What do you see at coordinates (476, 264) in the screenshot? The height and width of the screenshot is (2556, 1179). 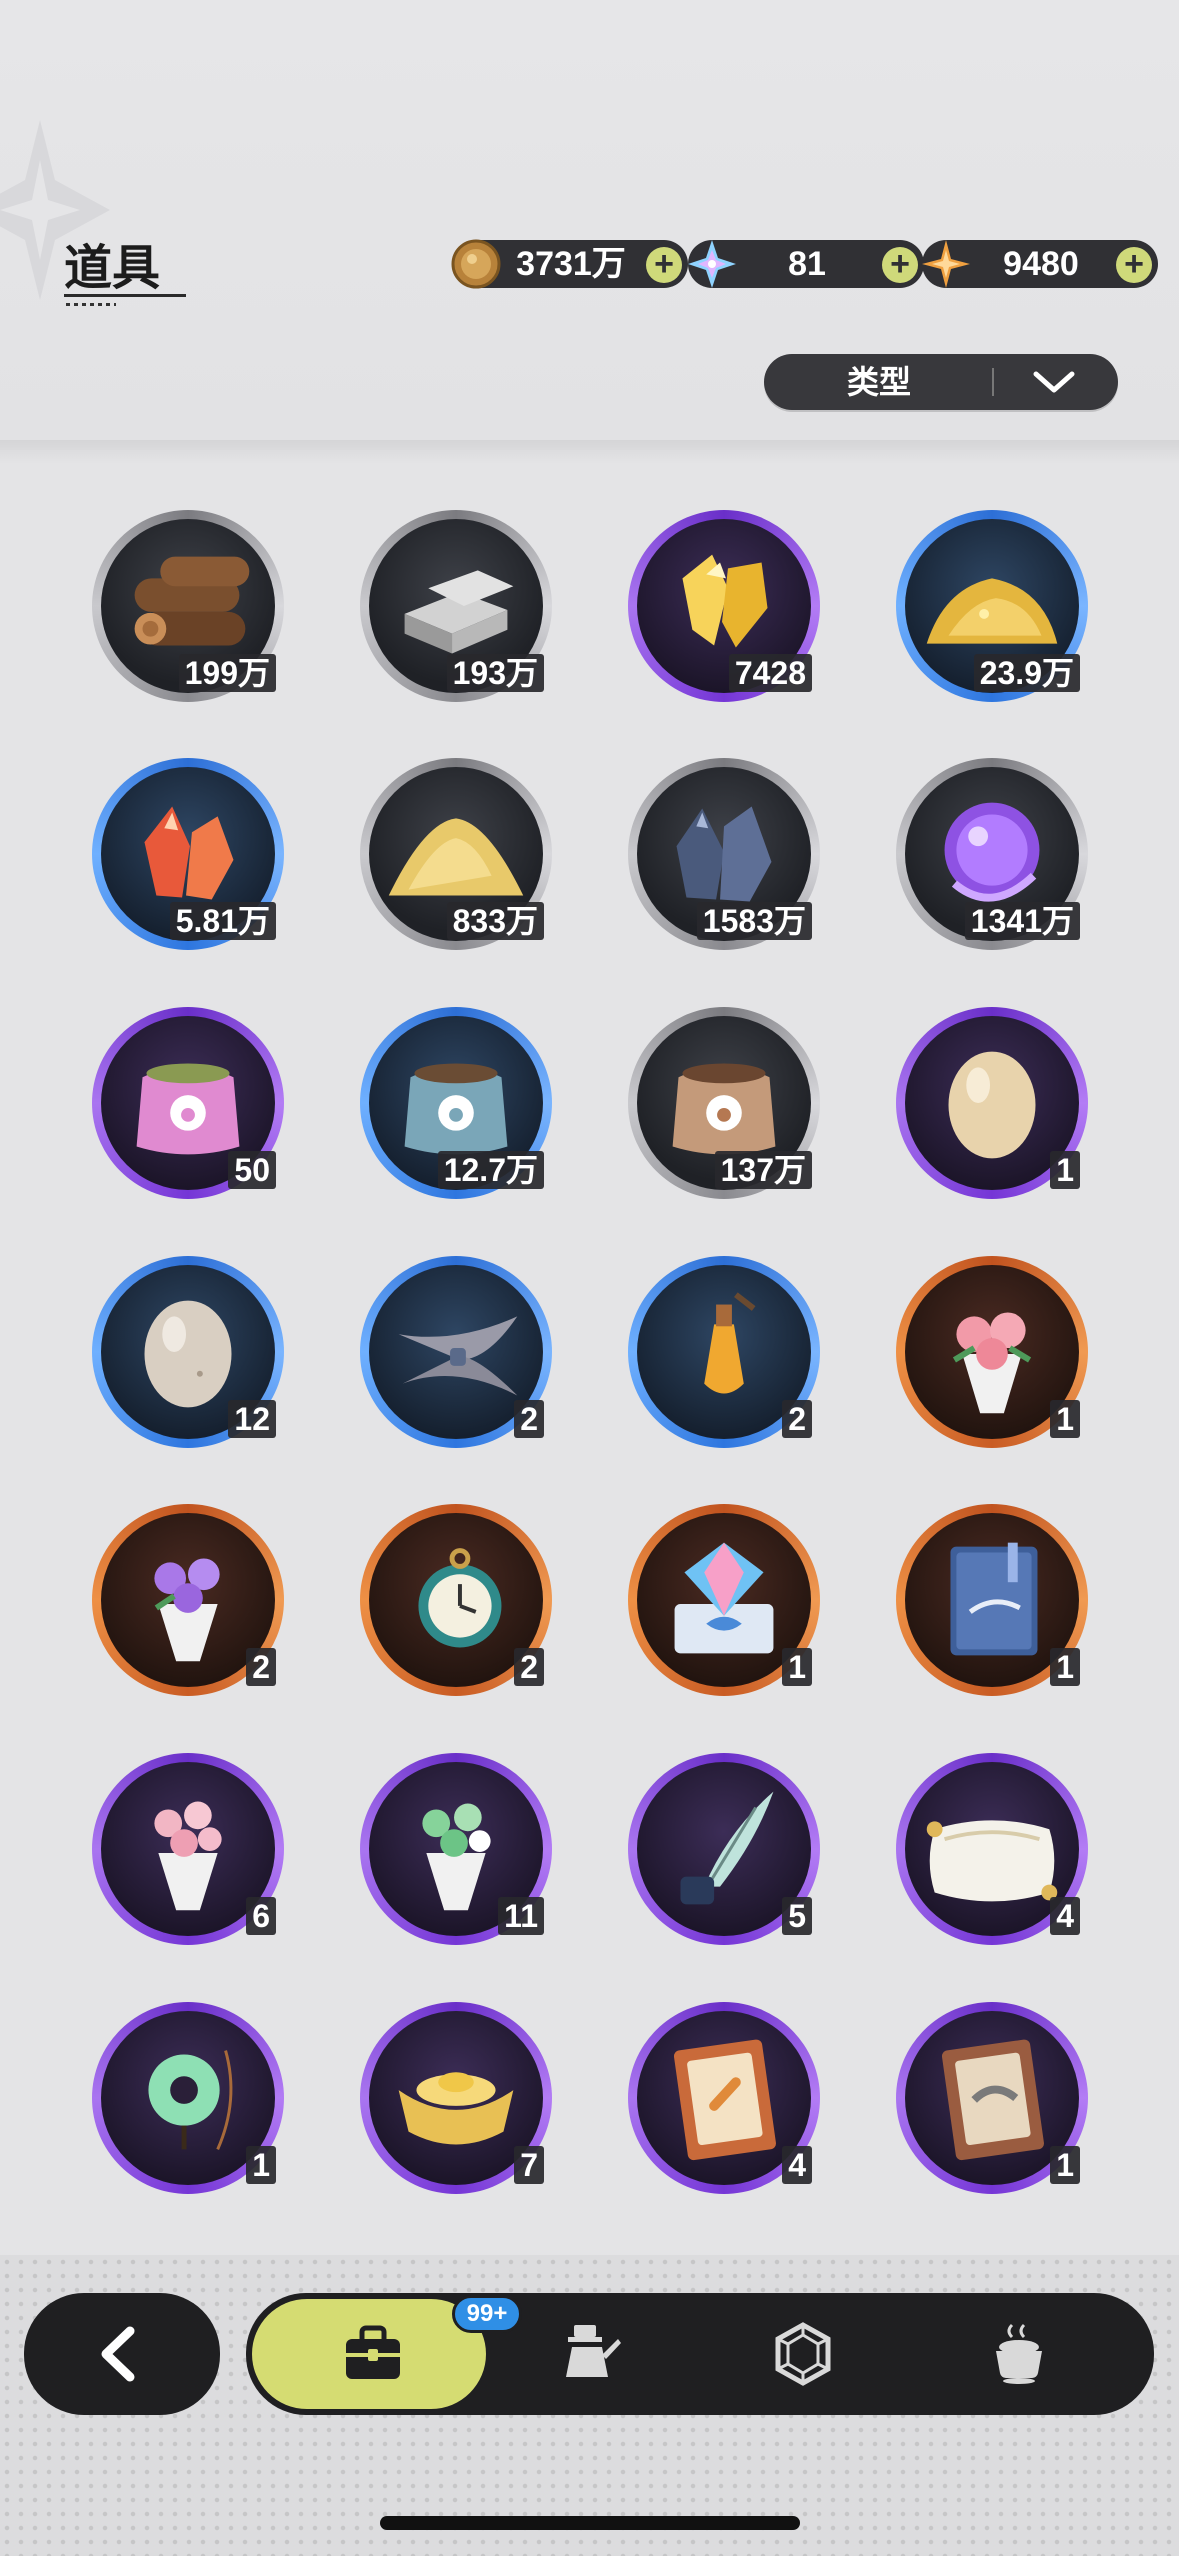 I see `gold-coin-icon` at bounding box center [476, 264].